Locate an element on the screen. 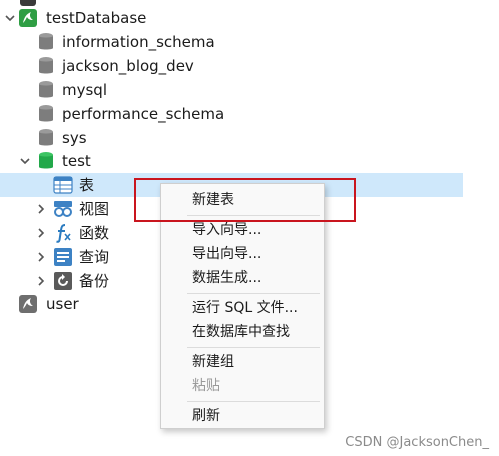 The width and height of the screenshot is (499, 456). database-label: jackson_blog_dev is located at coordinates (128, 66).